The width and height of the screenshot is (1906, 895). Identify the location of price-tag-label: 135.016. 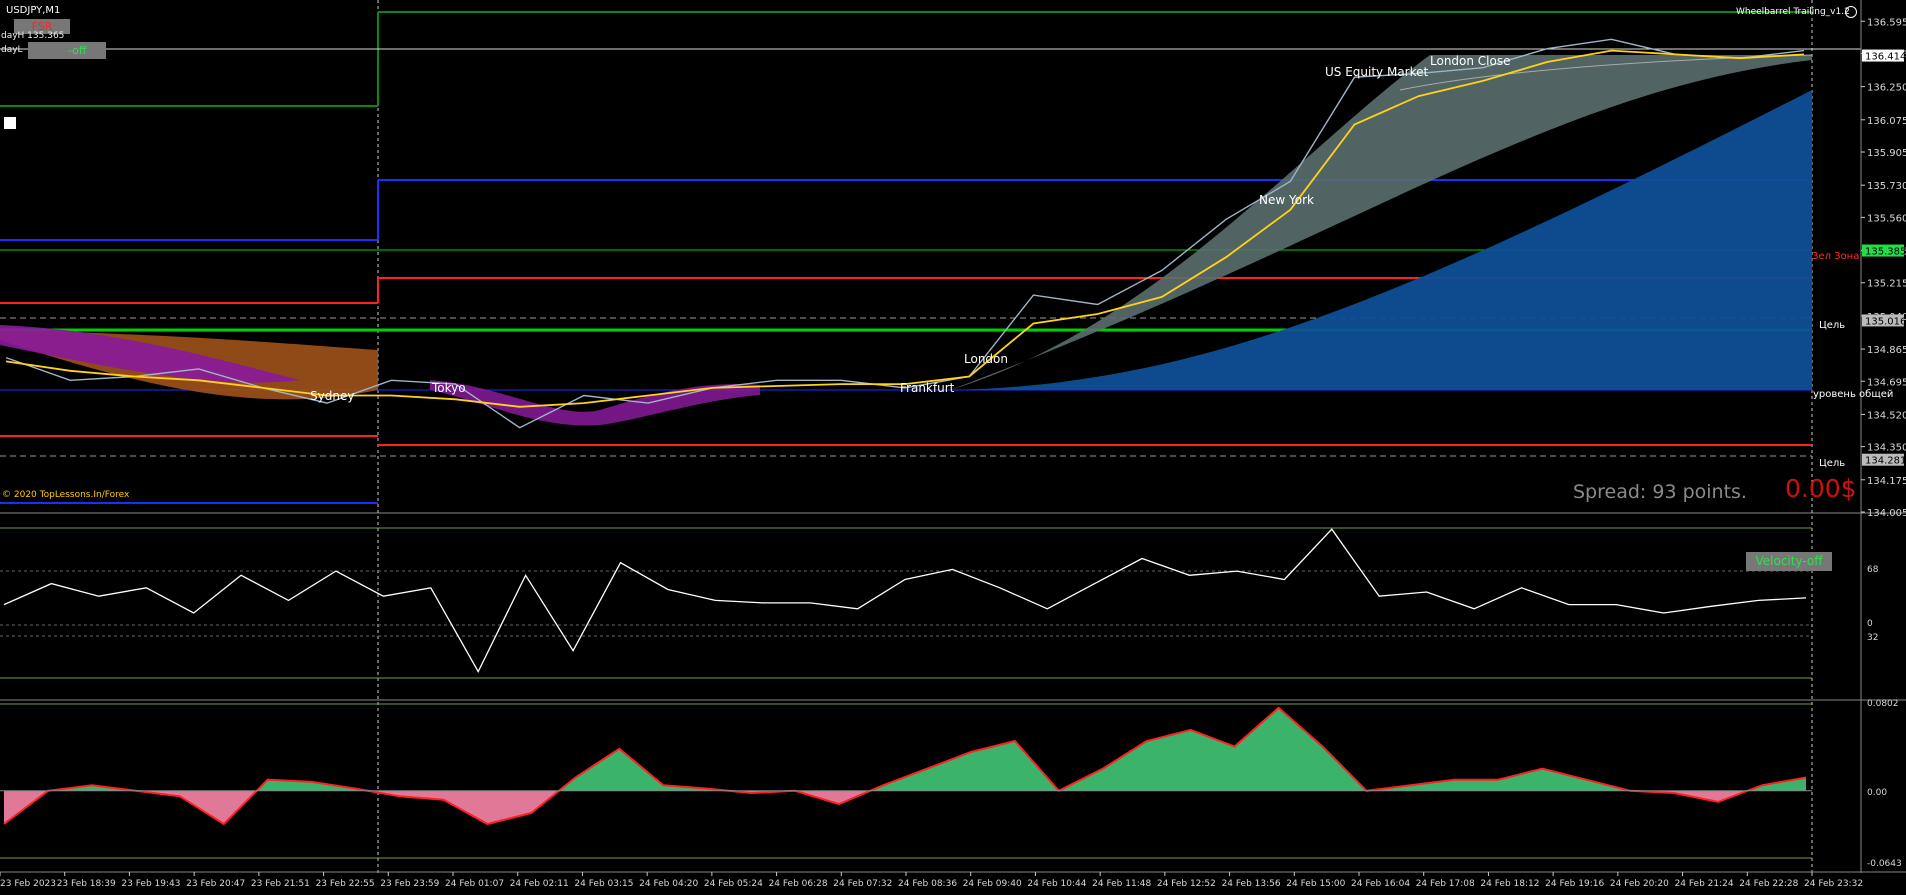
(1885, 321).